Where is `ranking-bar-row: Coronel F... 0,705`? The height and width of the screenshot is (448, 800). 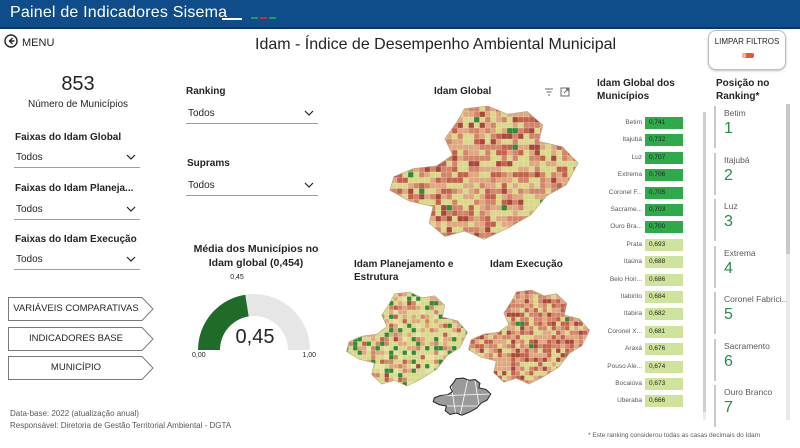
ranking-bar-row: Coronel F... 0,705 is located at coordinates (650, 193).